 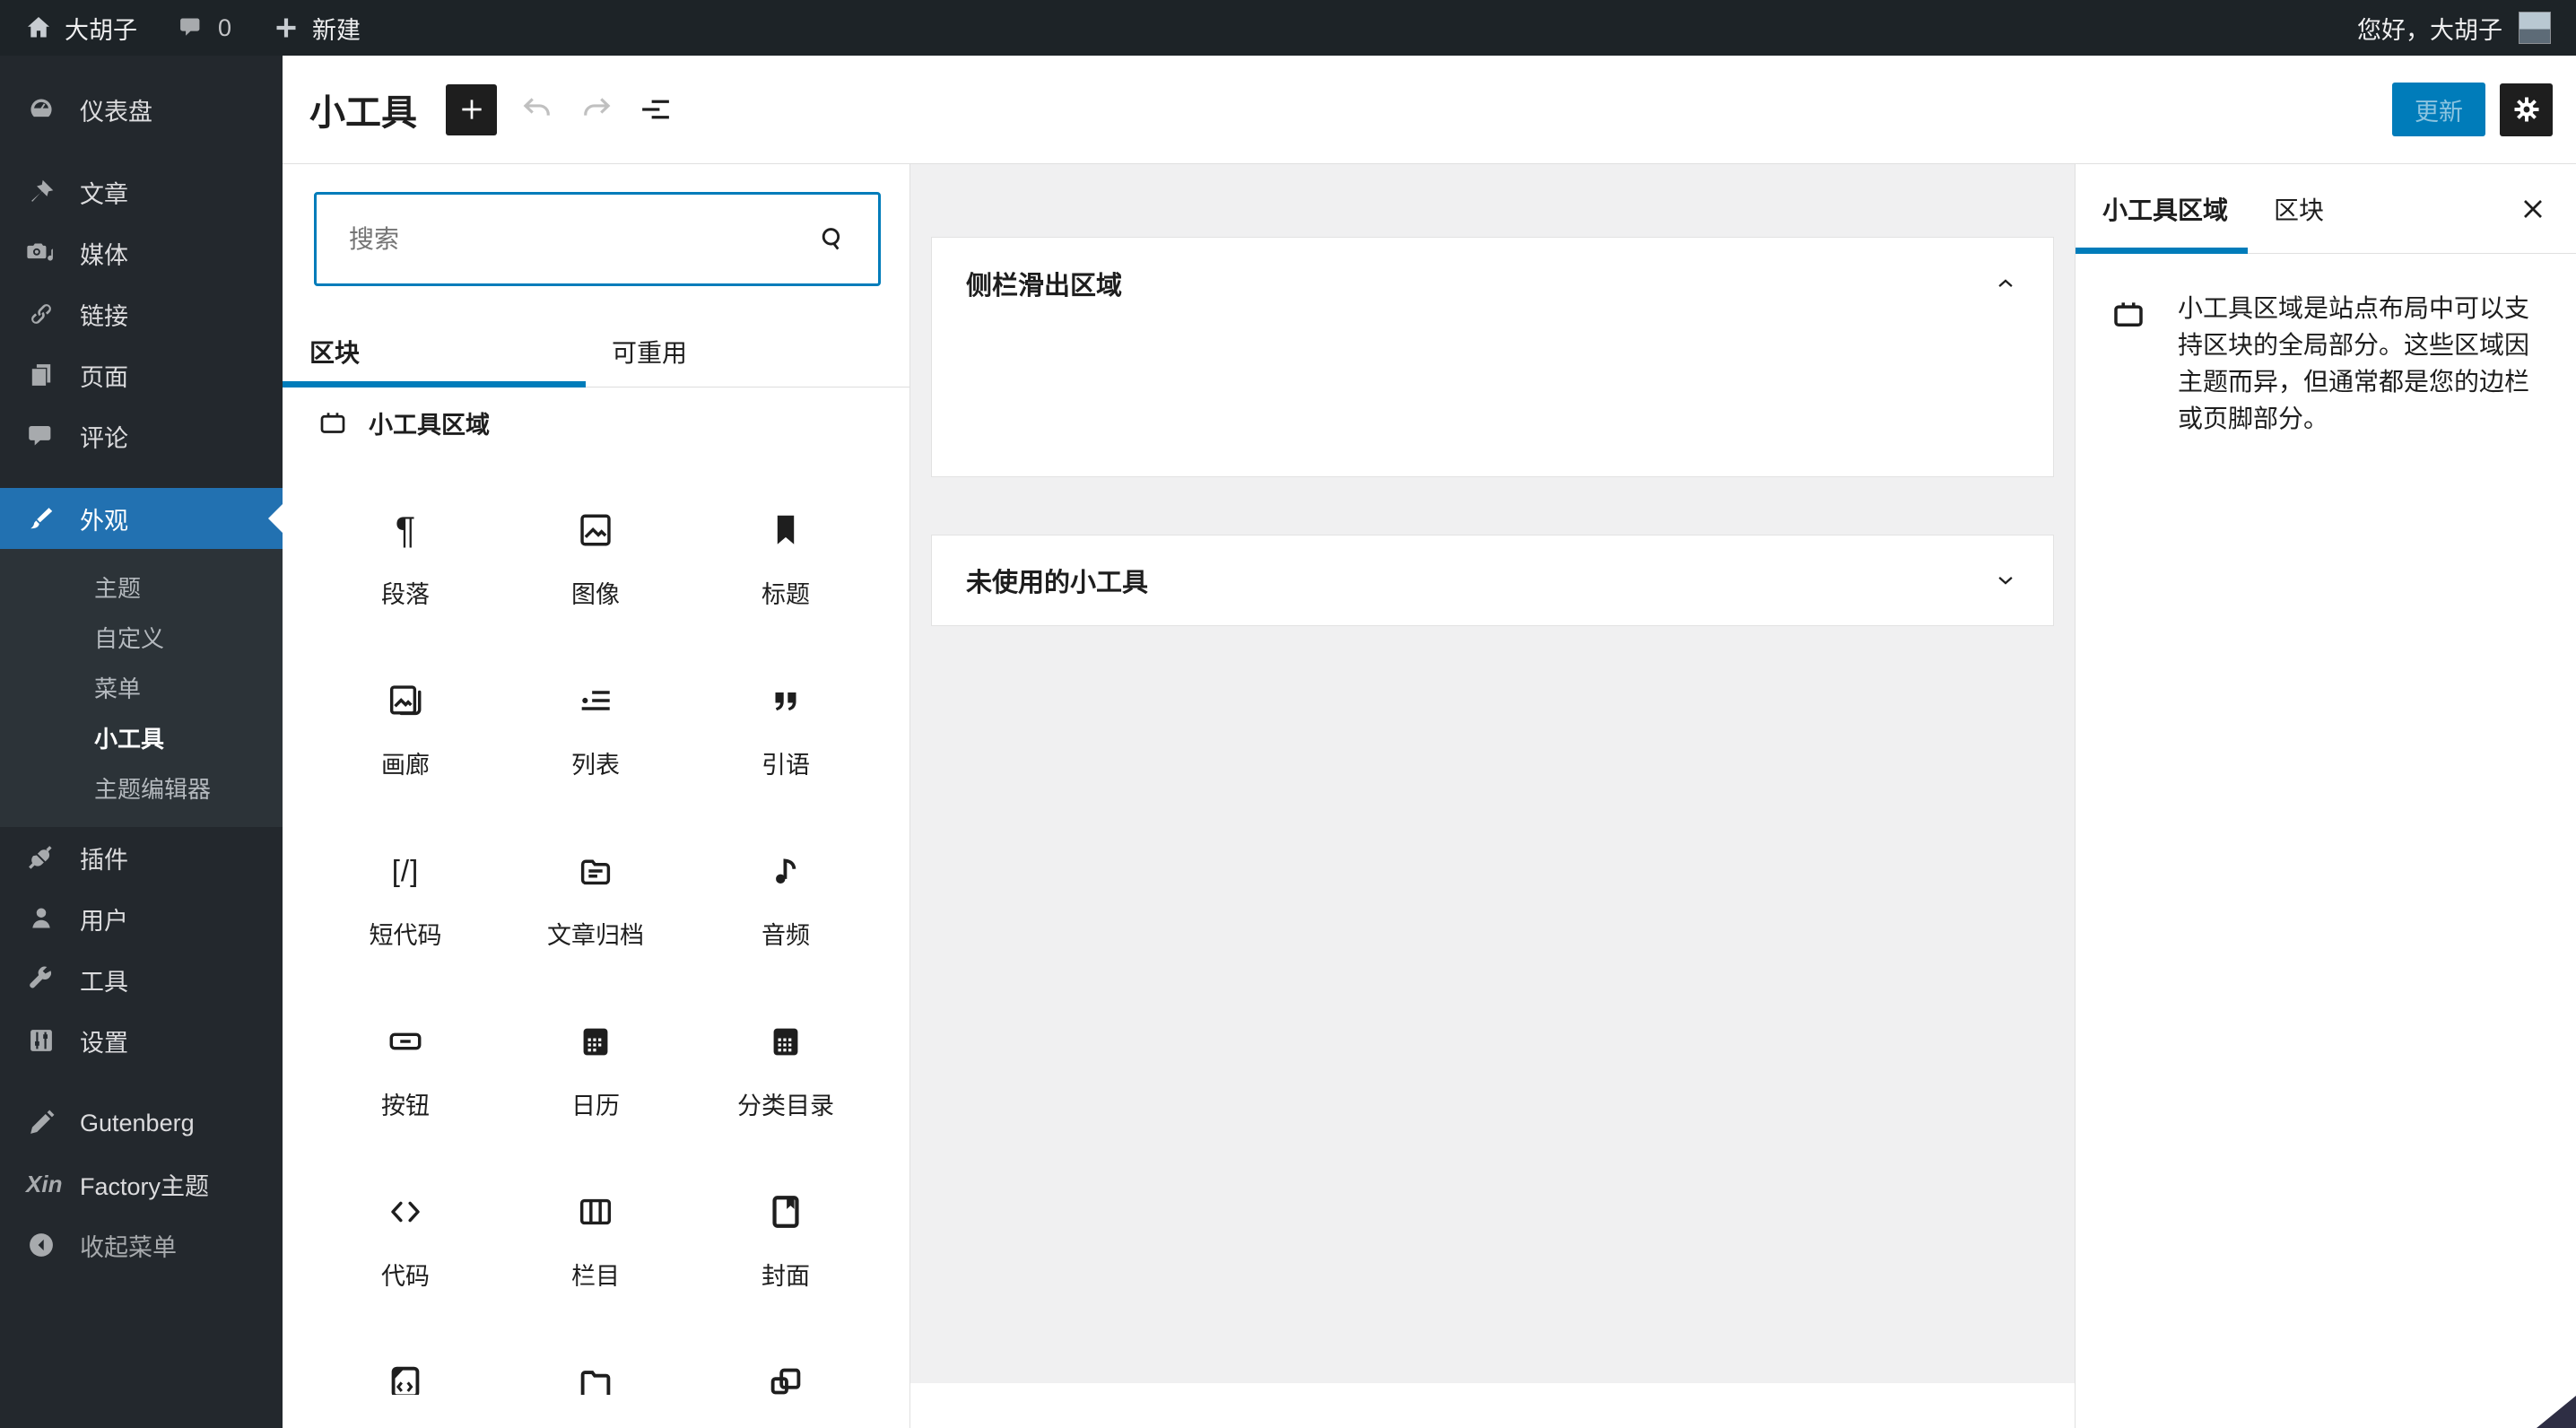 I want to click on tab-block: 区块, so click(x=2299, y=209).